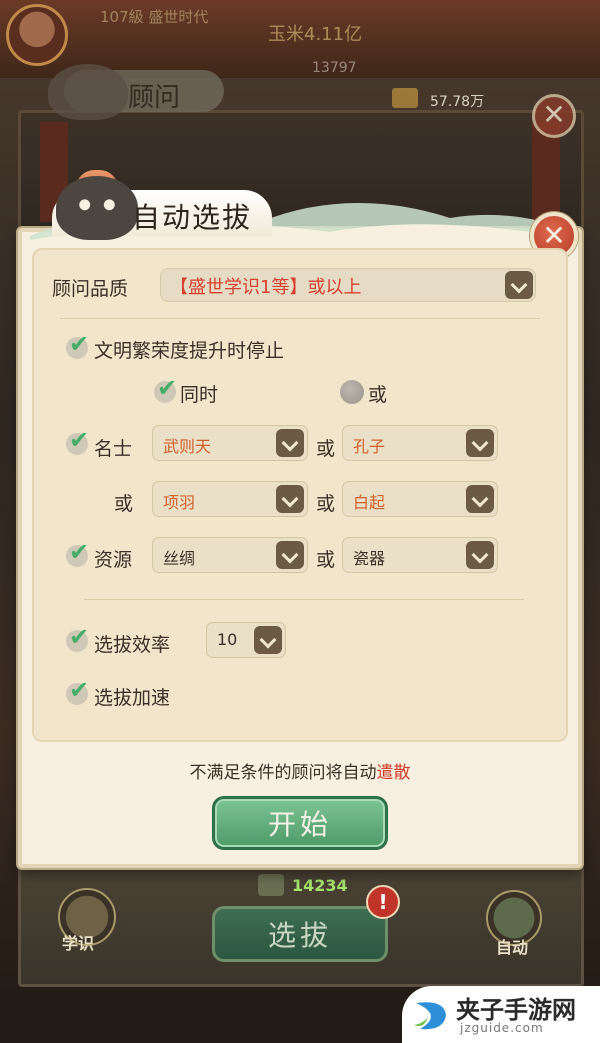 This screenshot has width=600, height=1043. What do you see at coordinates (516, 1010) in the screenshot?
I see `watermark-text: 夹子手游网` at bounding box center [516, 1010].